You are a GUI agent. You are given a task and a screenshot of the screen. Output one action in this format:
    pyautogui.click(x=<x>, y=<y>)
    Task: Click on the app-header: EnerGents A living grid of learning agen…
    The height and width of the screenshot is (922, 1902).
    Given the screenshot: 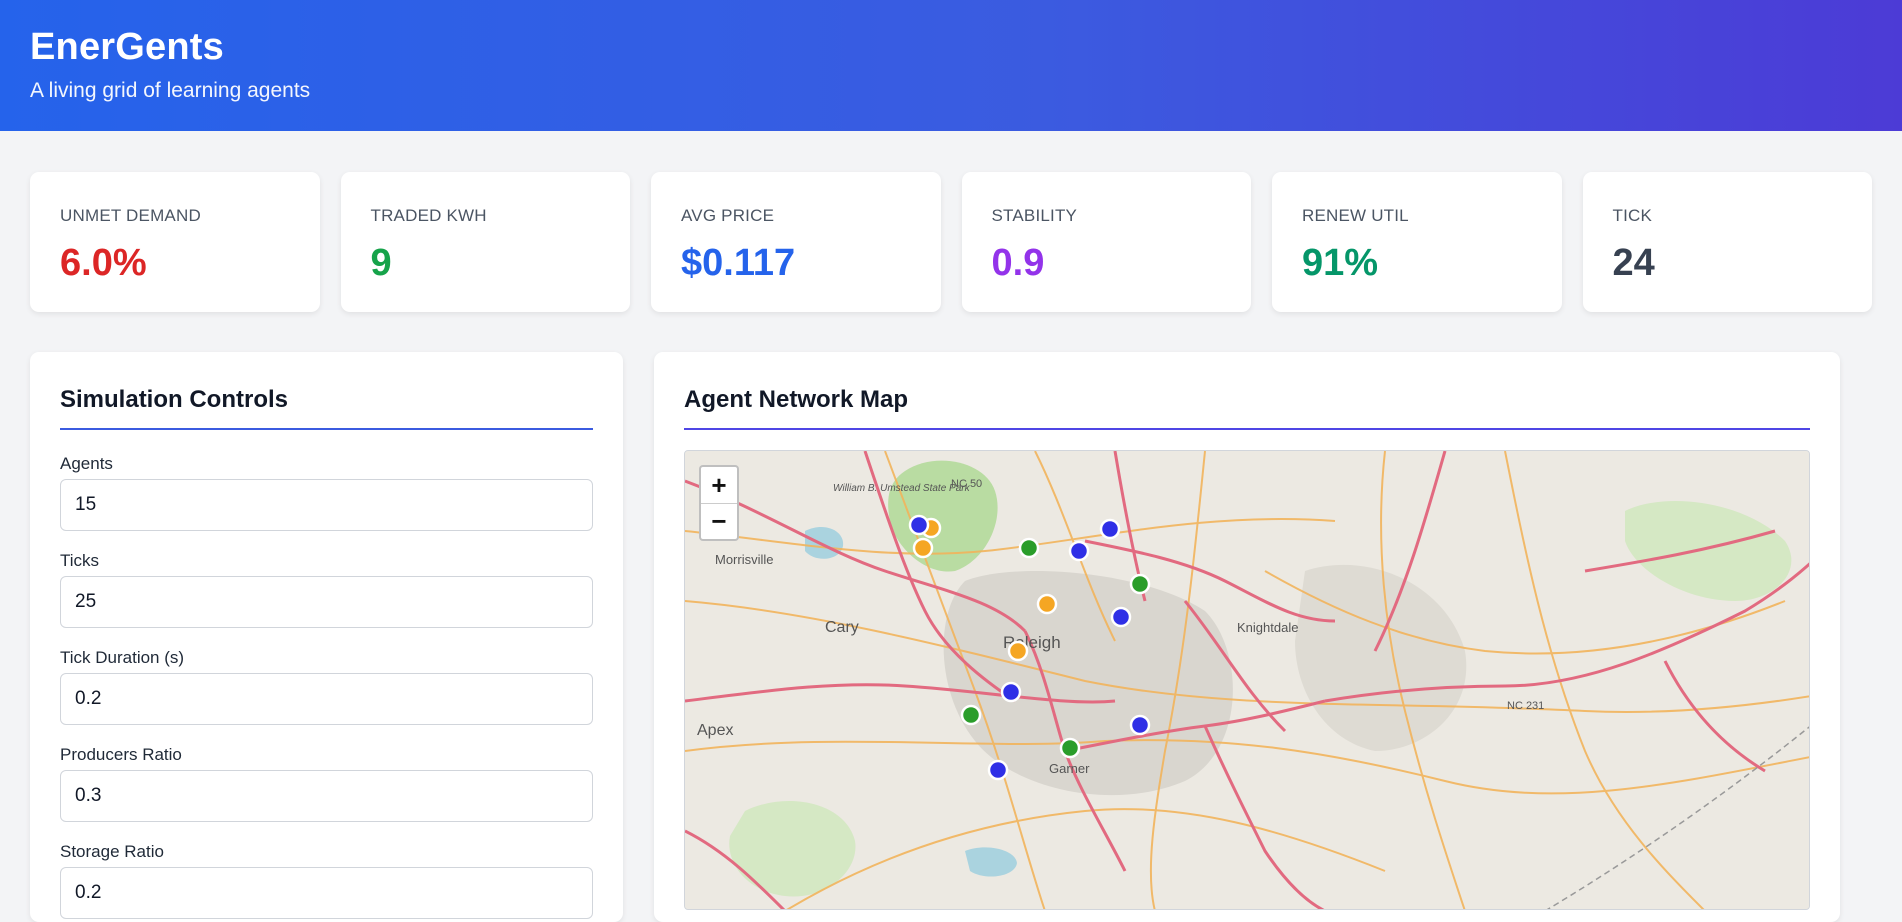 What is the action you would take?
    pyautogui.click(x=951, y=65)
    